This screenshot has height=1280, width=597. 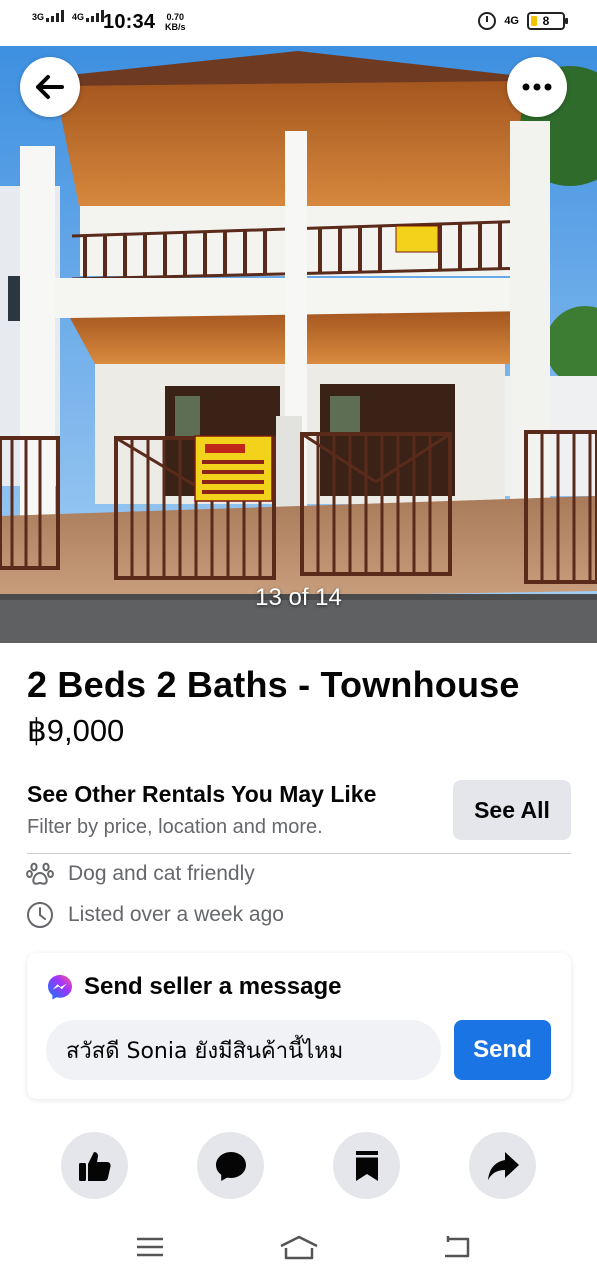 What do you see at coordinates (298, 23) in the screenshot?
I see `status-bar: 3G 4G 10:34 0.70 KB/s 4G 8` at bounding box center [298, 23].